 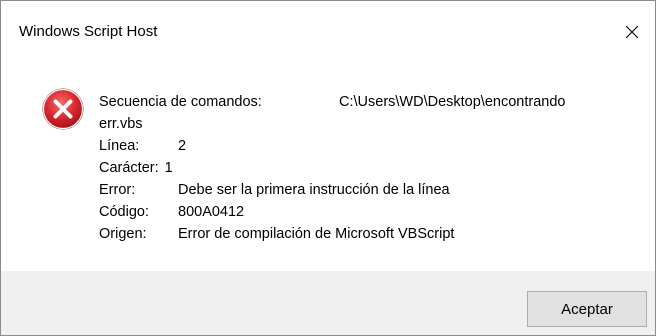 What do you see at coordinates (124, 212) in the screenshot?
I see `code-label: Código:` at bounding box center [124, 212].